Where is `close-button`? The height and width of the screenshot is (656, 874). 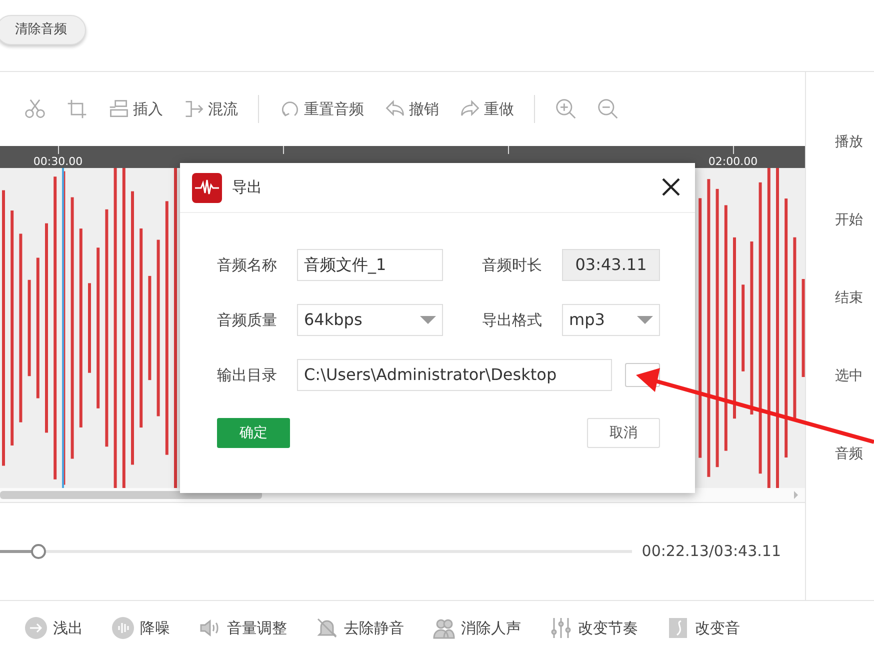
close-button is located at coordinates (671, 187).